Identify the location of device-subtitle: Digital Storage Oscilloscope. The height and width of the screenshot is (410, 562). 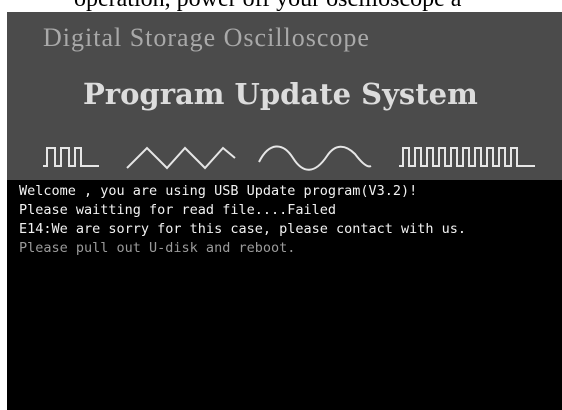
(206, 37).